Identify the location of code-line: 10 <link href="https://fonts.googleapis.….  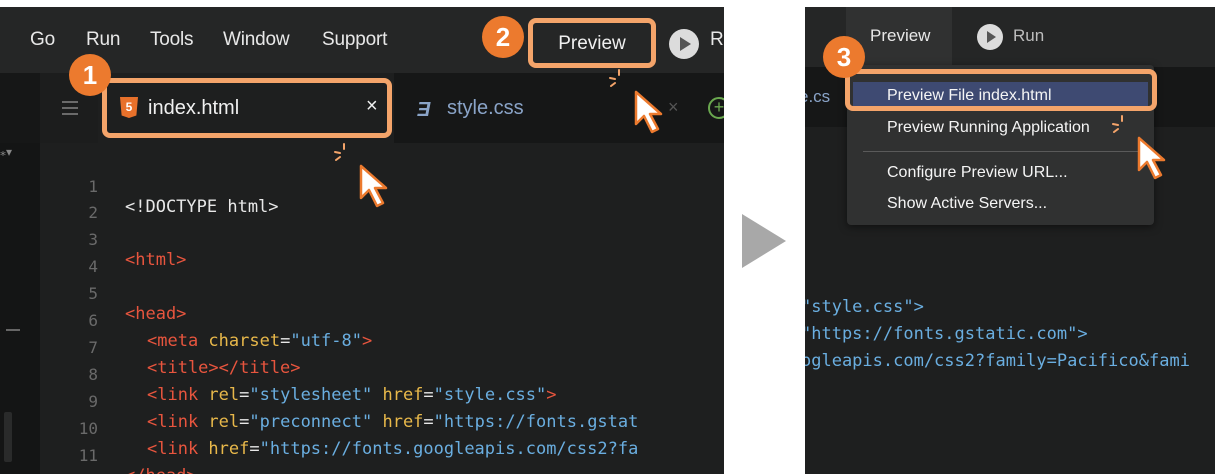
(382, 429).